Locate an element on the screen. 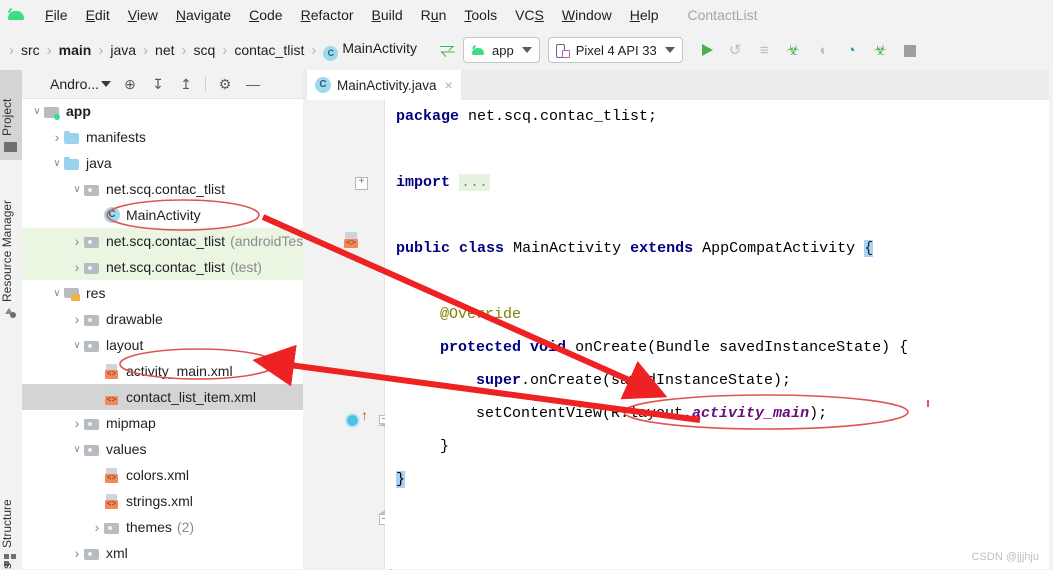 This screenshot has width=1053, height=570. tree-node-net-scq-contac-tlist: › net.scq.contac_tlist (androidTest) is located at coordinates (162, 241).